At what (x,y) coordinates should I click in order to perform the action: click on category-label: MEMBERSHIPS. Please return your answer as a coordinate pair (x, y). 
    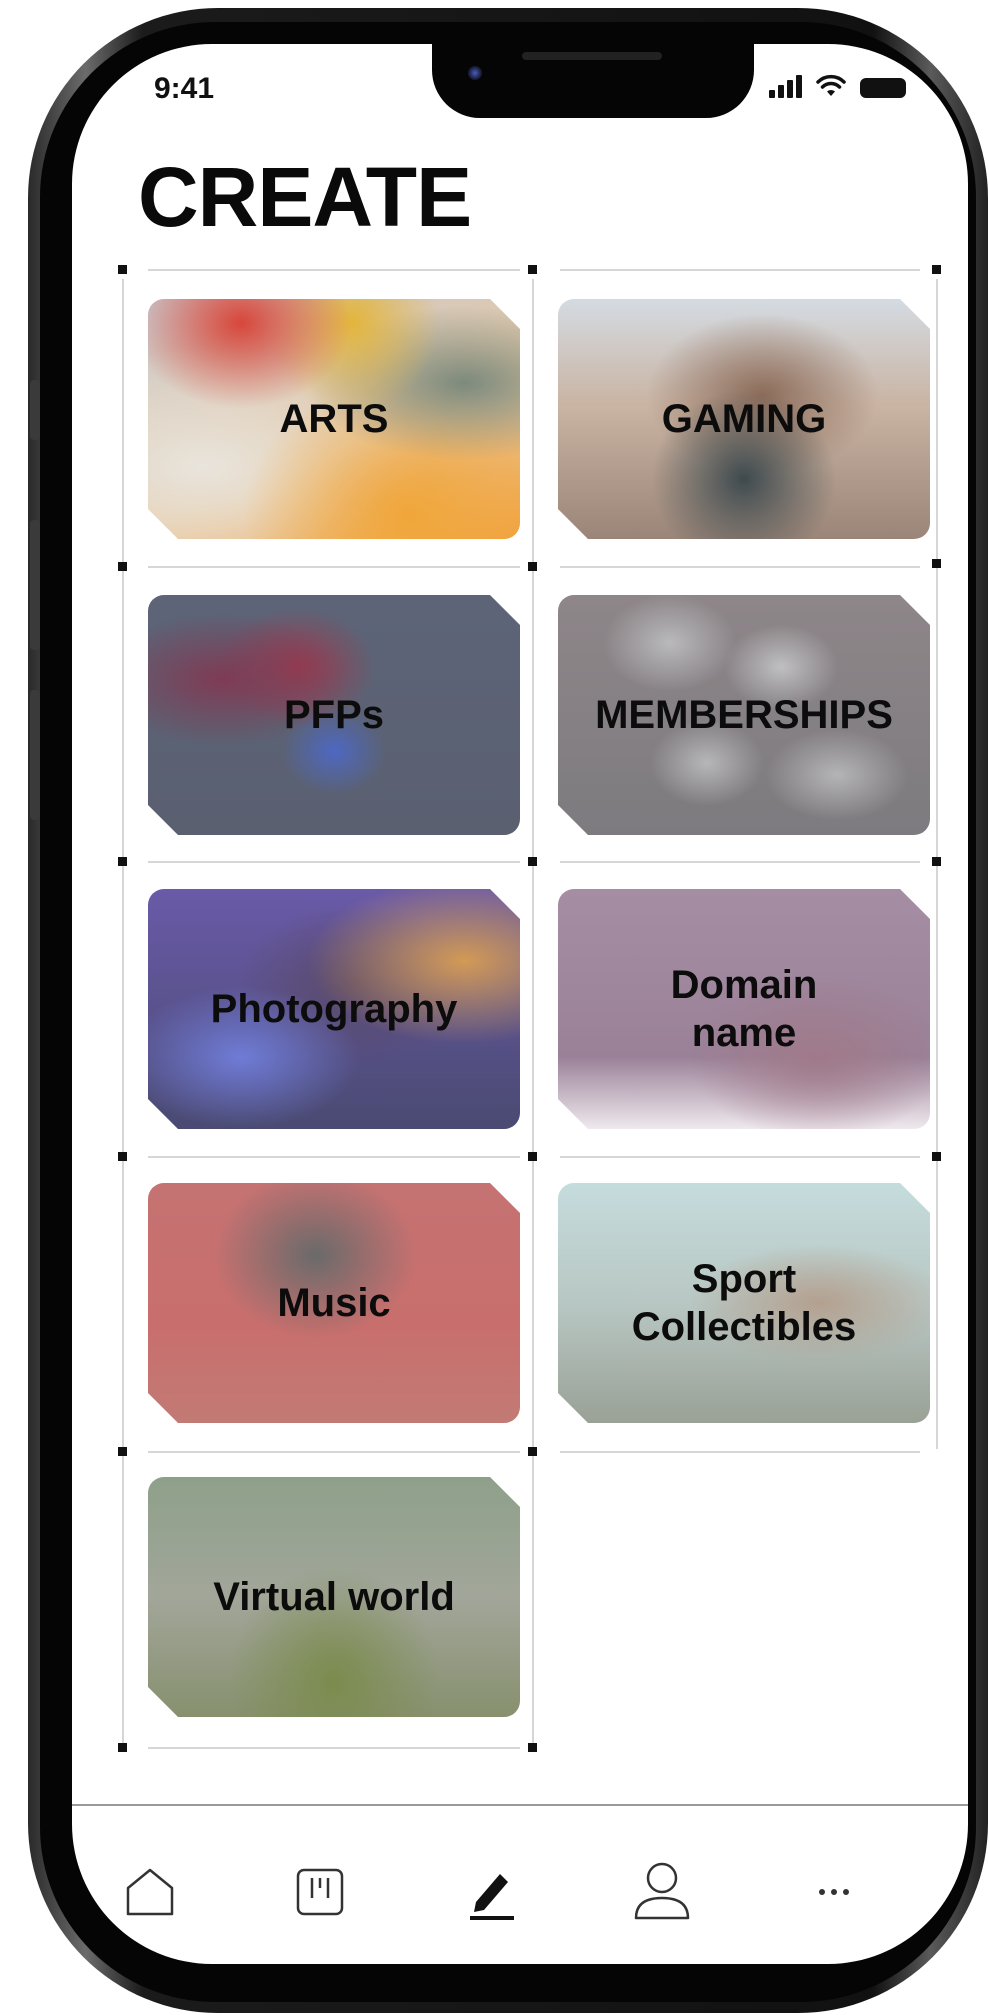
    Looking at the image, I should click on (744, 715).